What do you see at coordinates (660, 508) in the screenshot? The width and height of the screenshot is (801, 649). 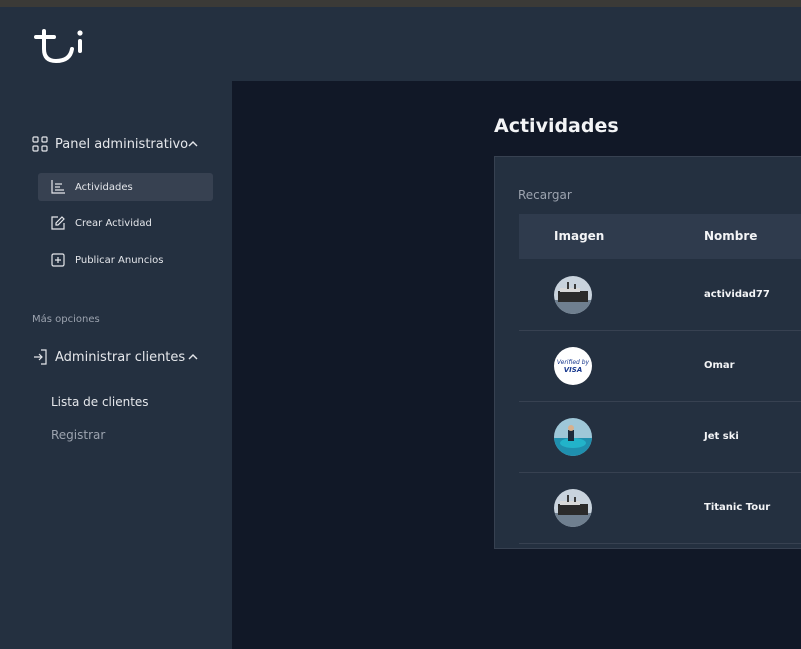 I see `table-row: Titanic Tour` at bounding box center [660, 508].